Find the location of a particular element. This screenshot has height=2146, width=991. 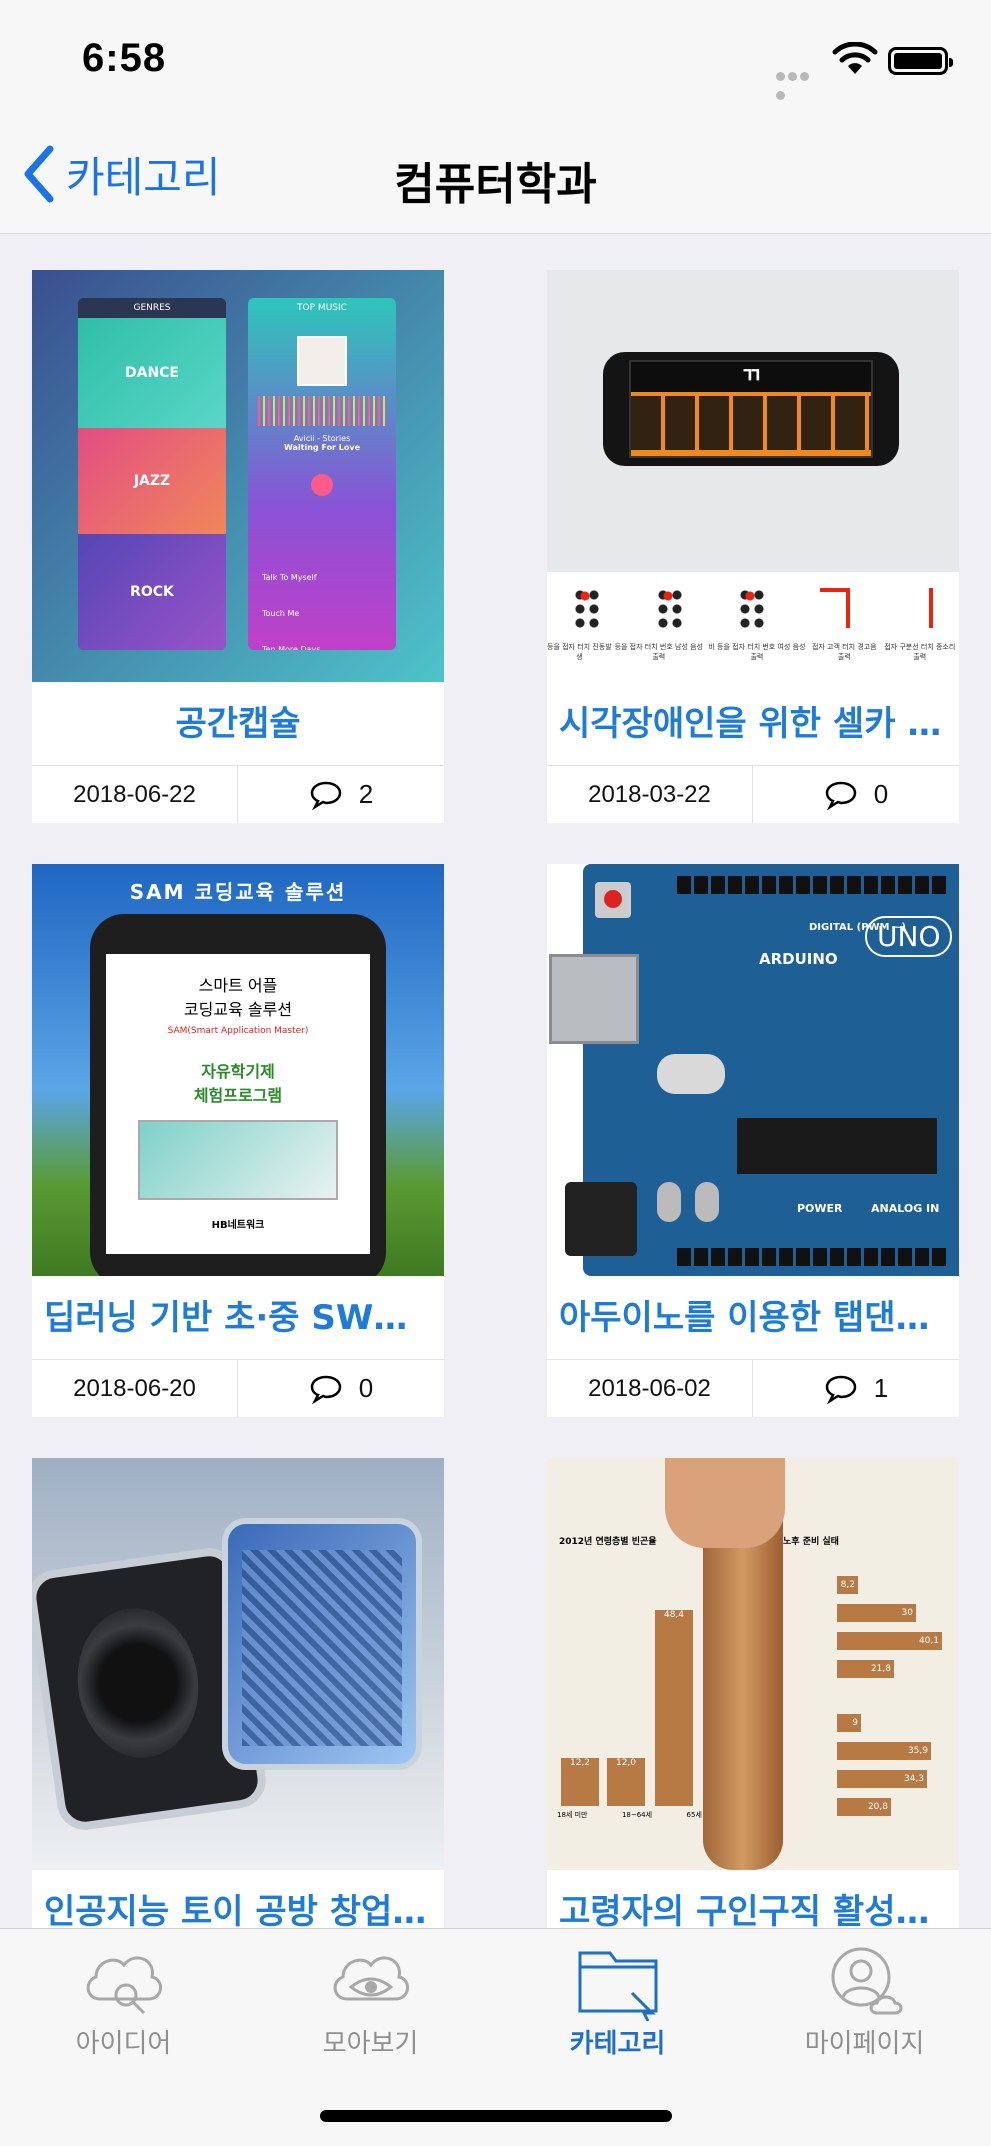

chart-right-title: 노후 준비 실태 is located at coordinates (811, 1542).